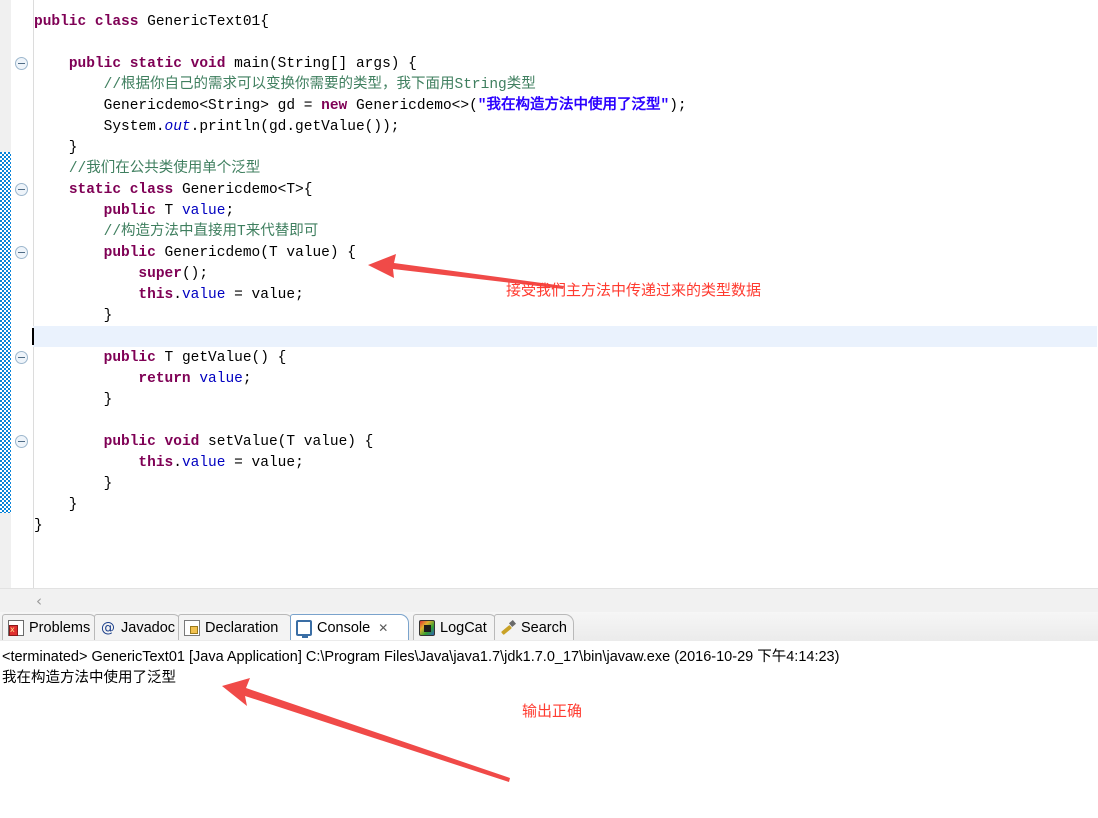 The width and height of the screenshot is (1098, 818). What do you see at coordinates (164, 169) in the screenshot?
I see `code-token: //我们在公共类使用单个泛型` at bounding box center [164, 169].